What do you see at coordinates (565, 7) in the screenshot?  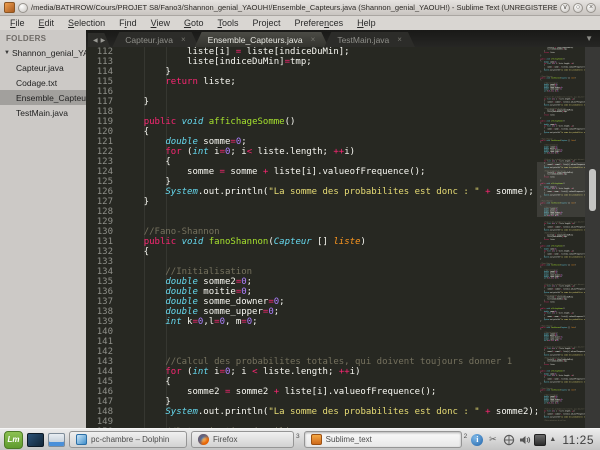 I see `minimize-button: ∨` at bounding box center [565, 7].